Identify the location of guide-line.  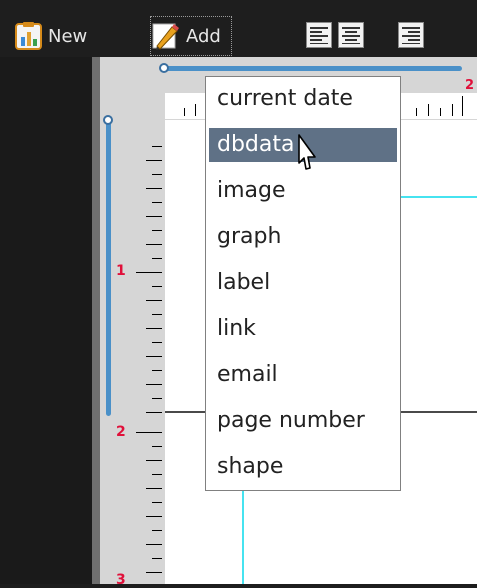
(243, 537).